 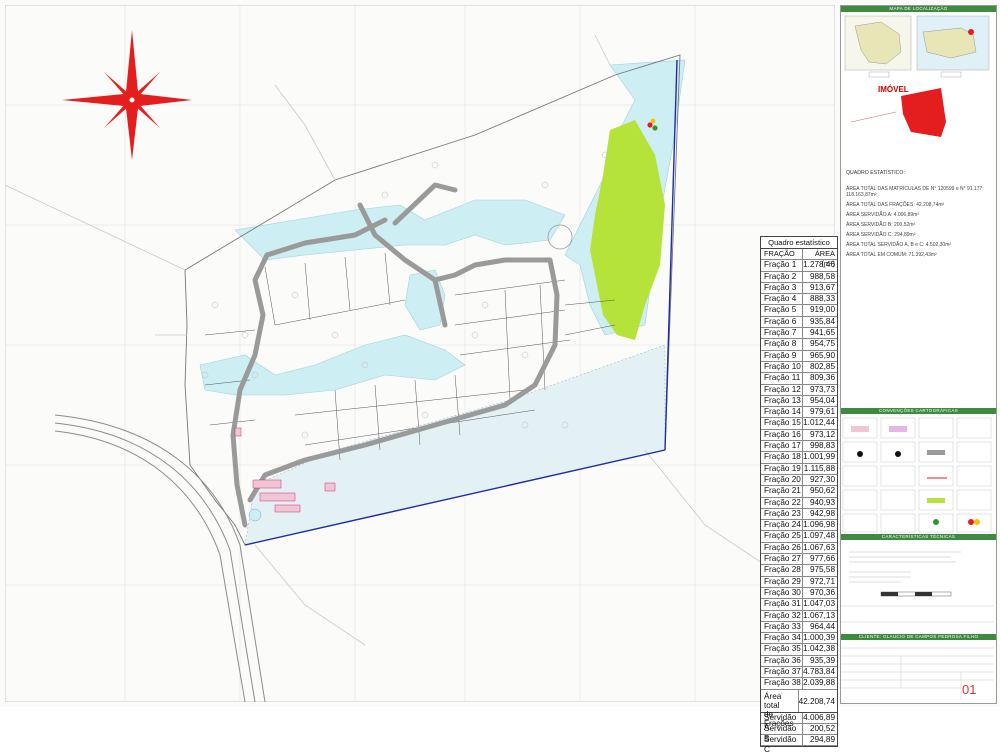 I want to click on estatistico-line: ÁREA SERVIDÃO B: 200,52m², so click(x=881, y=225).